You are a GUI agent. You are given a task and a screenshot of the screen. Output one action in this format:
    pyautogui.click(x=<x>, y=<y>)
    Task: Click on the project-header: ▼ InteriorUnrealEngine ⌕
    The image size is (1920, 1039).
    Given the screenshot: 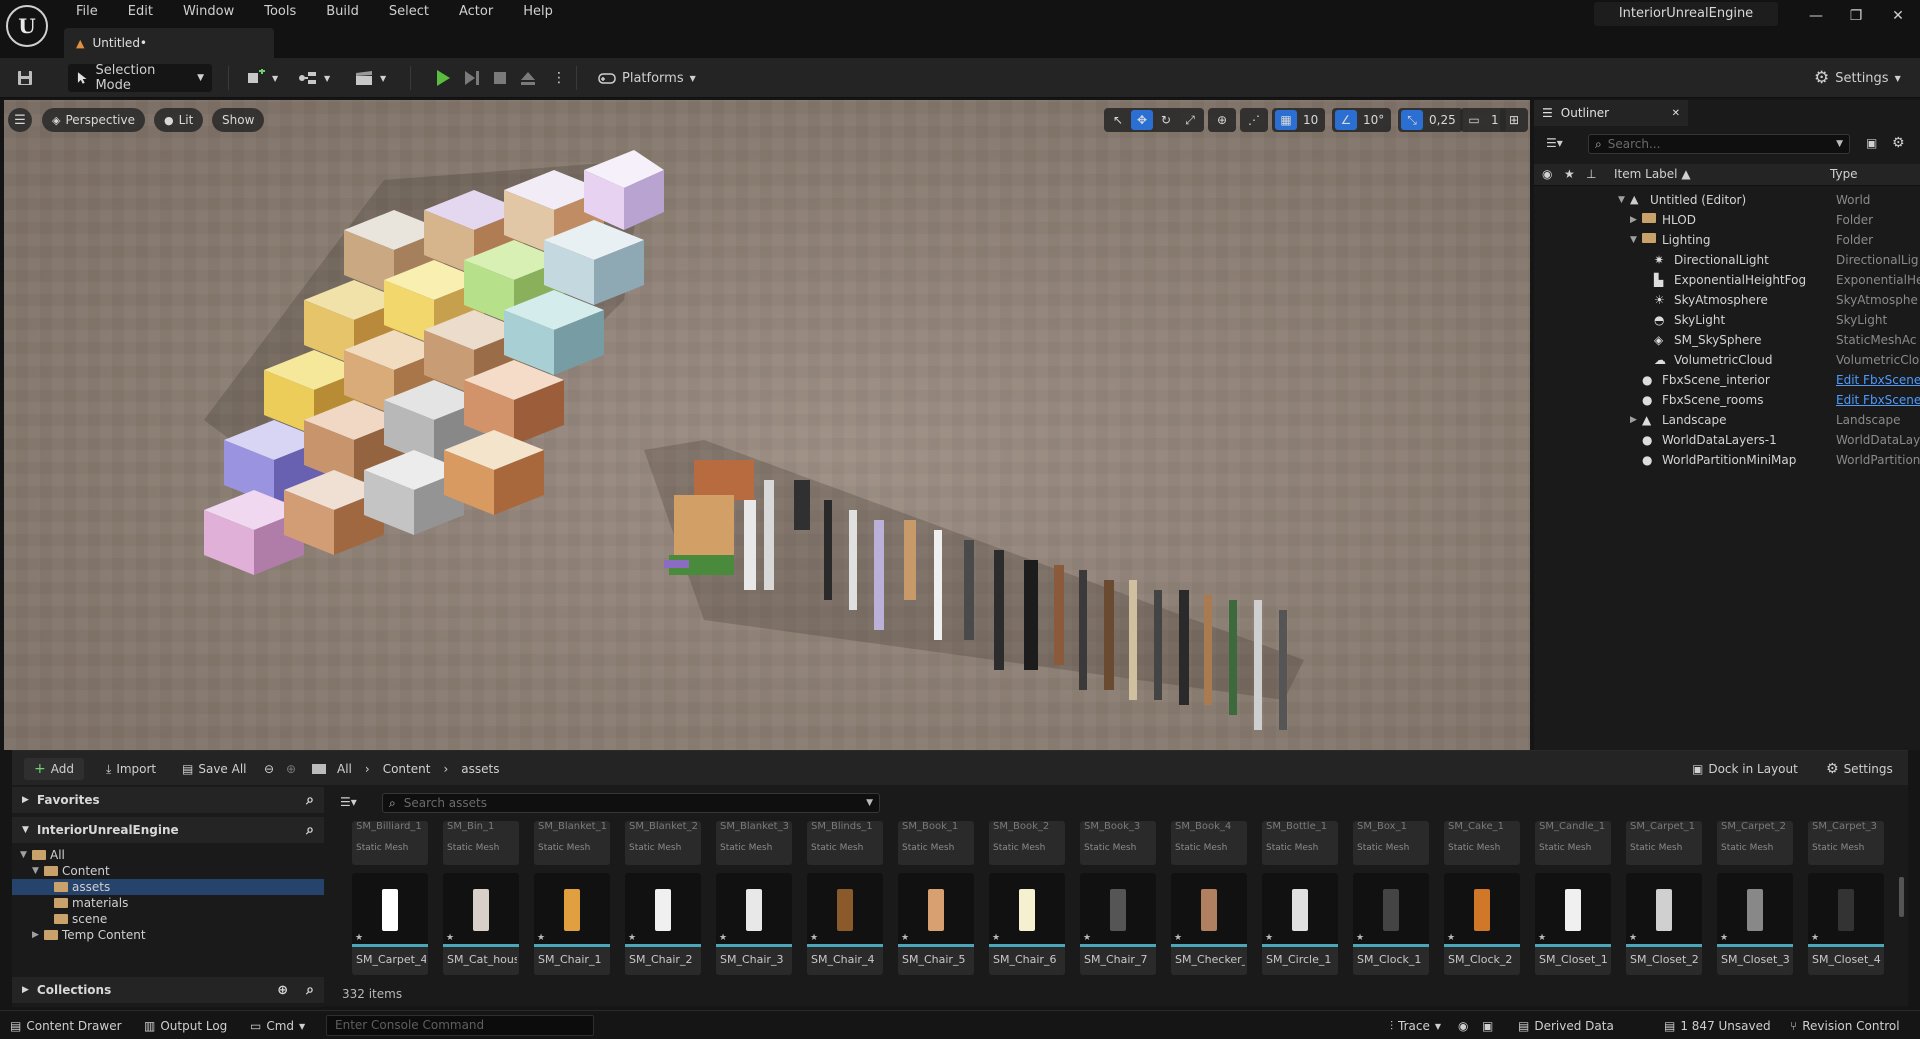 What is the action you would take?
    pyautogui.click(x=168, y=830)
    